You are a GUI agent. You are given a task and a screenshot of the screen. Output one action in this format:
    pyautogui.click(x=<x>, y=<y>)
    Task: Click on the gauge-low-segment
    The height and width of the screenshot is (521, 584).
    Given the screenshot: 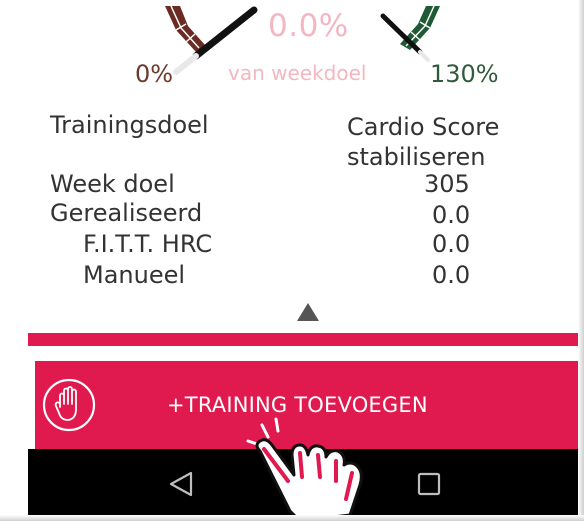 What is the action you would take?
    pyautogui.click(x=185, y=28)
    